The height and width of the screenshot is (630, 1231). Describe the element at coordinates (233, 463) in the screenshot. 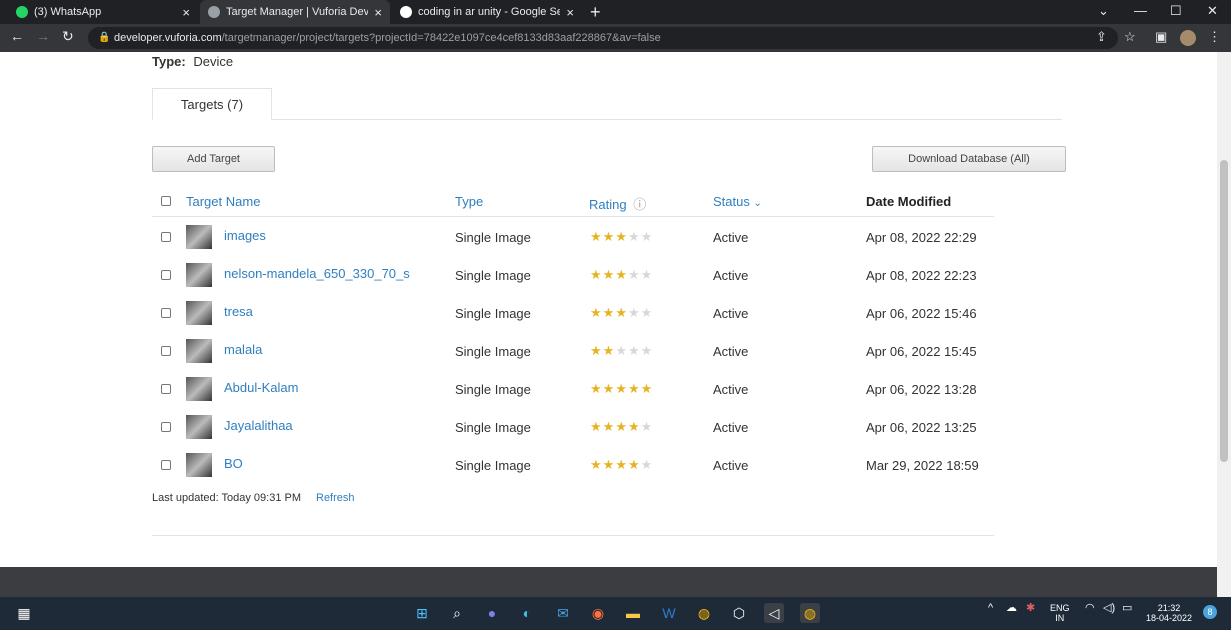

I see `target-name-link: BO` at that location.